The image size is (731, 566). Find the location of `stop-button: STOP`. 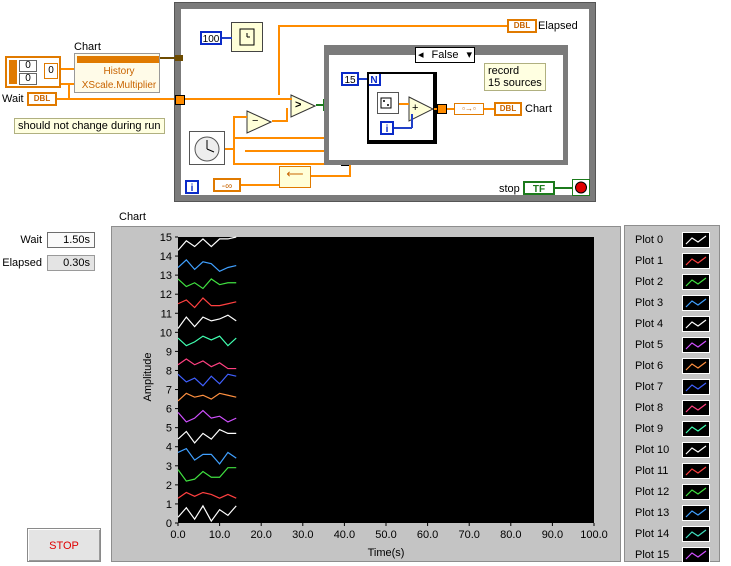

stop-button: STOP is located at coordinates (64, 545).